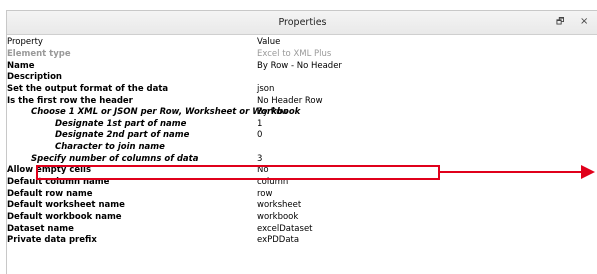 The image size is (597, 274). What do you see at coordinates (265, 90) in the screenshot?
I see `property-value: json` at bounding box center [265, 90].